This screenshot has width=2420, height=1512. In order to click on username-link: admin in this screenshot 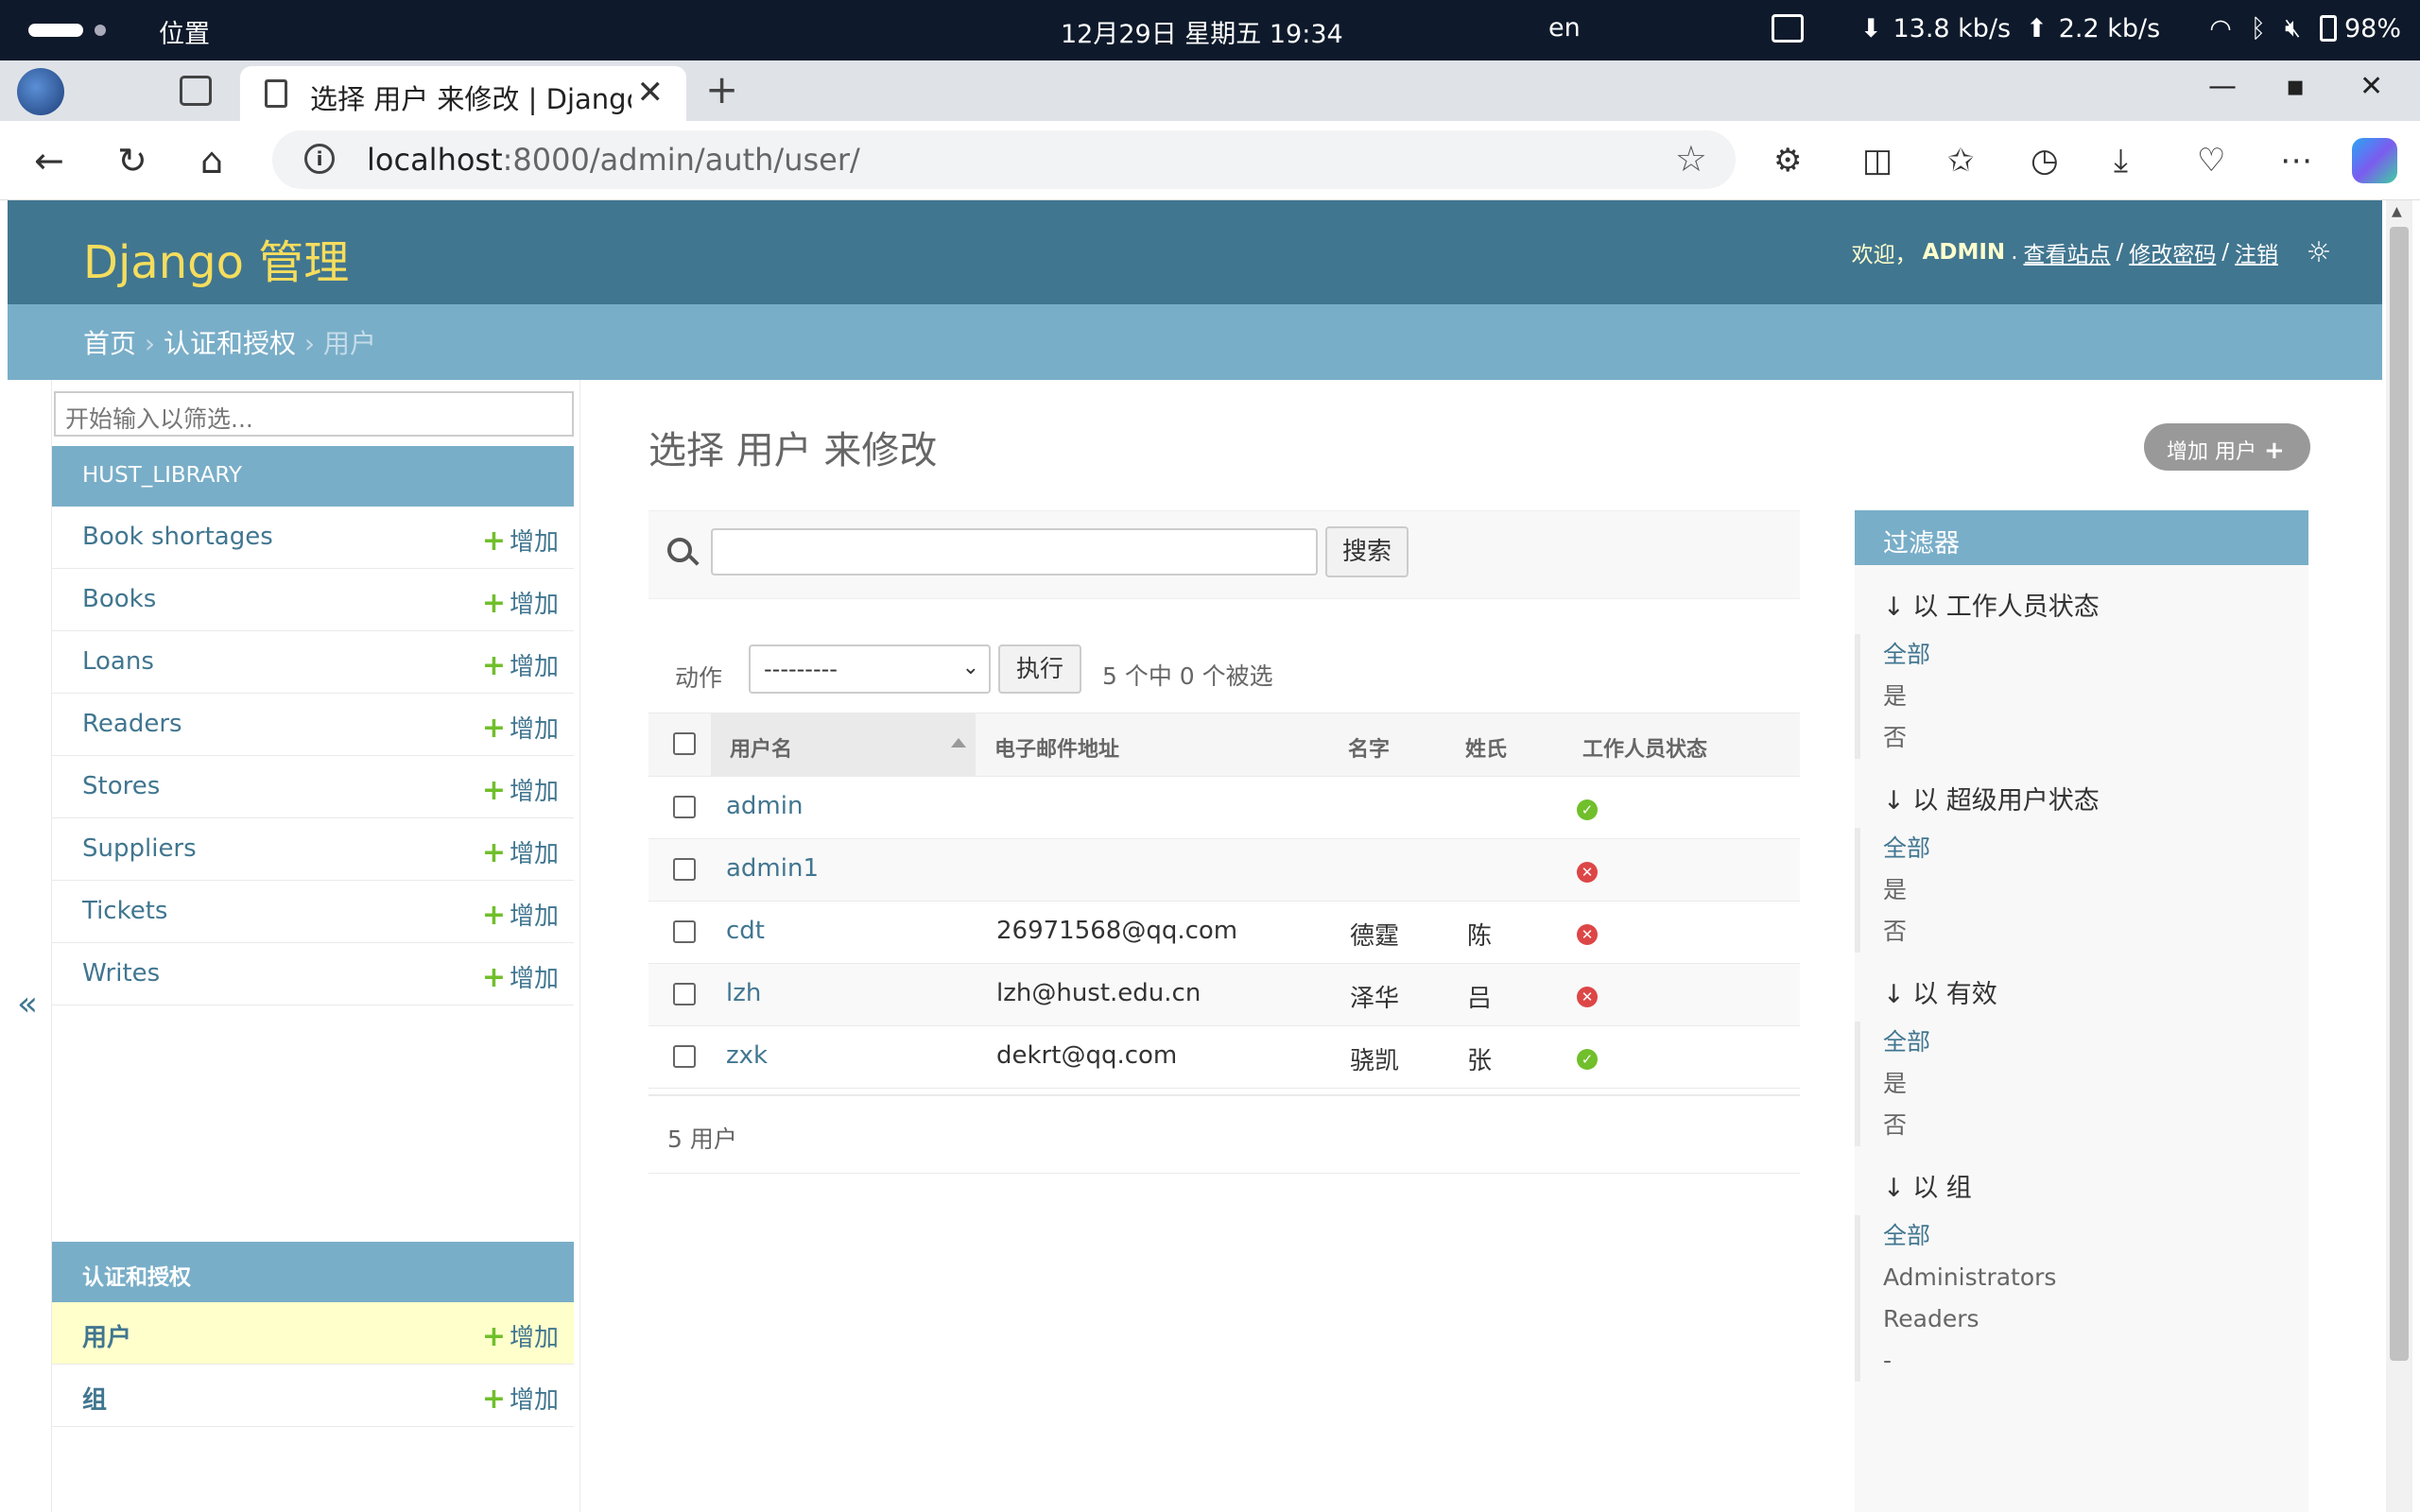, I will do `click(764, 806)`.